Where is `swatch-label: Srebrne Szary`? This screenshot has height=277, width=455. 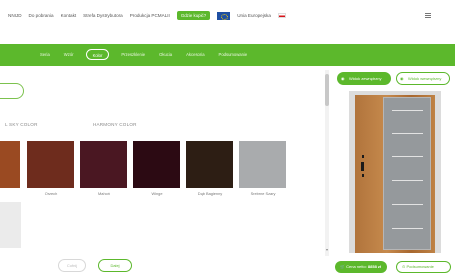
swatch-label: Srebrne Szary is located at coordinates (263, 193).